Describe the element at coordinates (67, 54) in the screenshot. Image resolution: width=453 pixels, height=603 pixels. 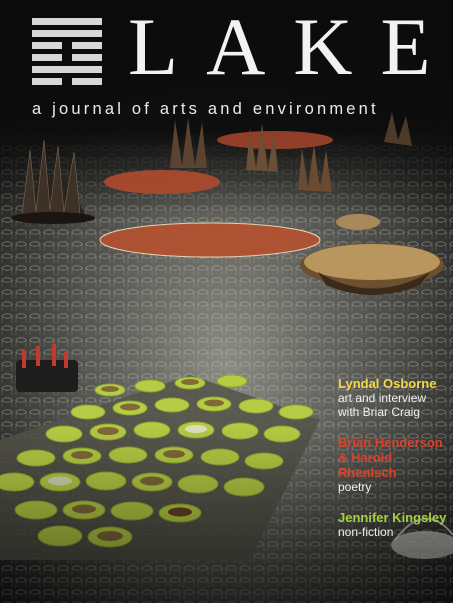
I see `journal-logo` at that location.